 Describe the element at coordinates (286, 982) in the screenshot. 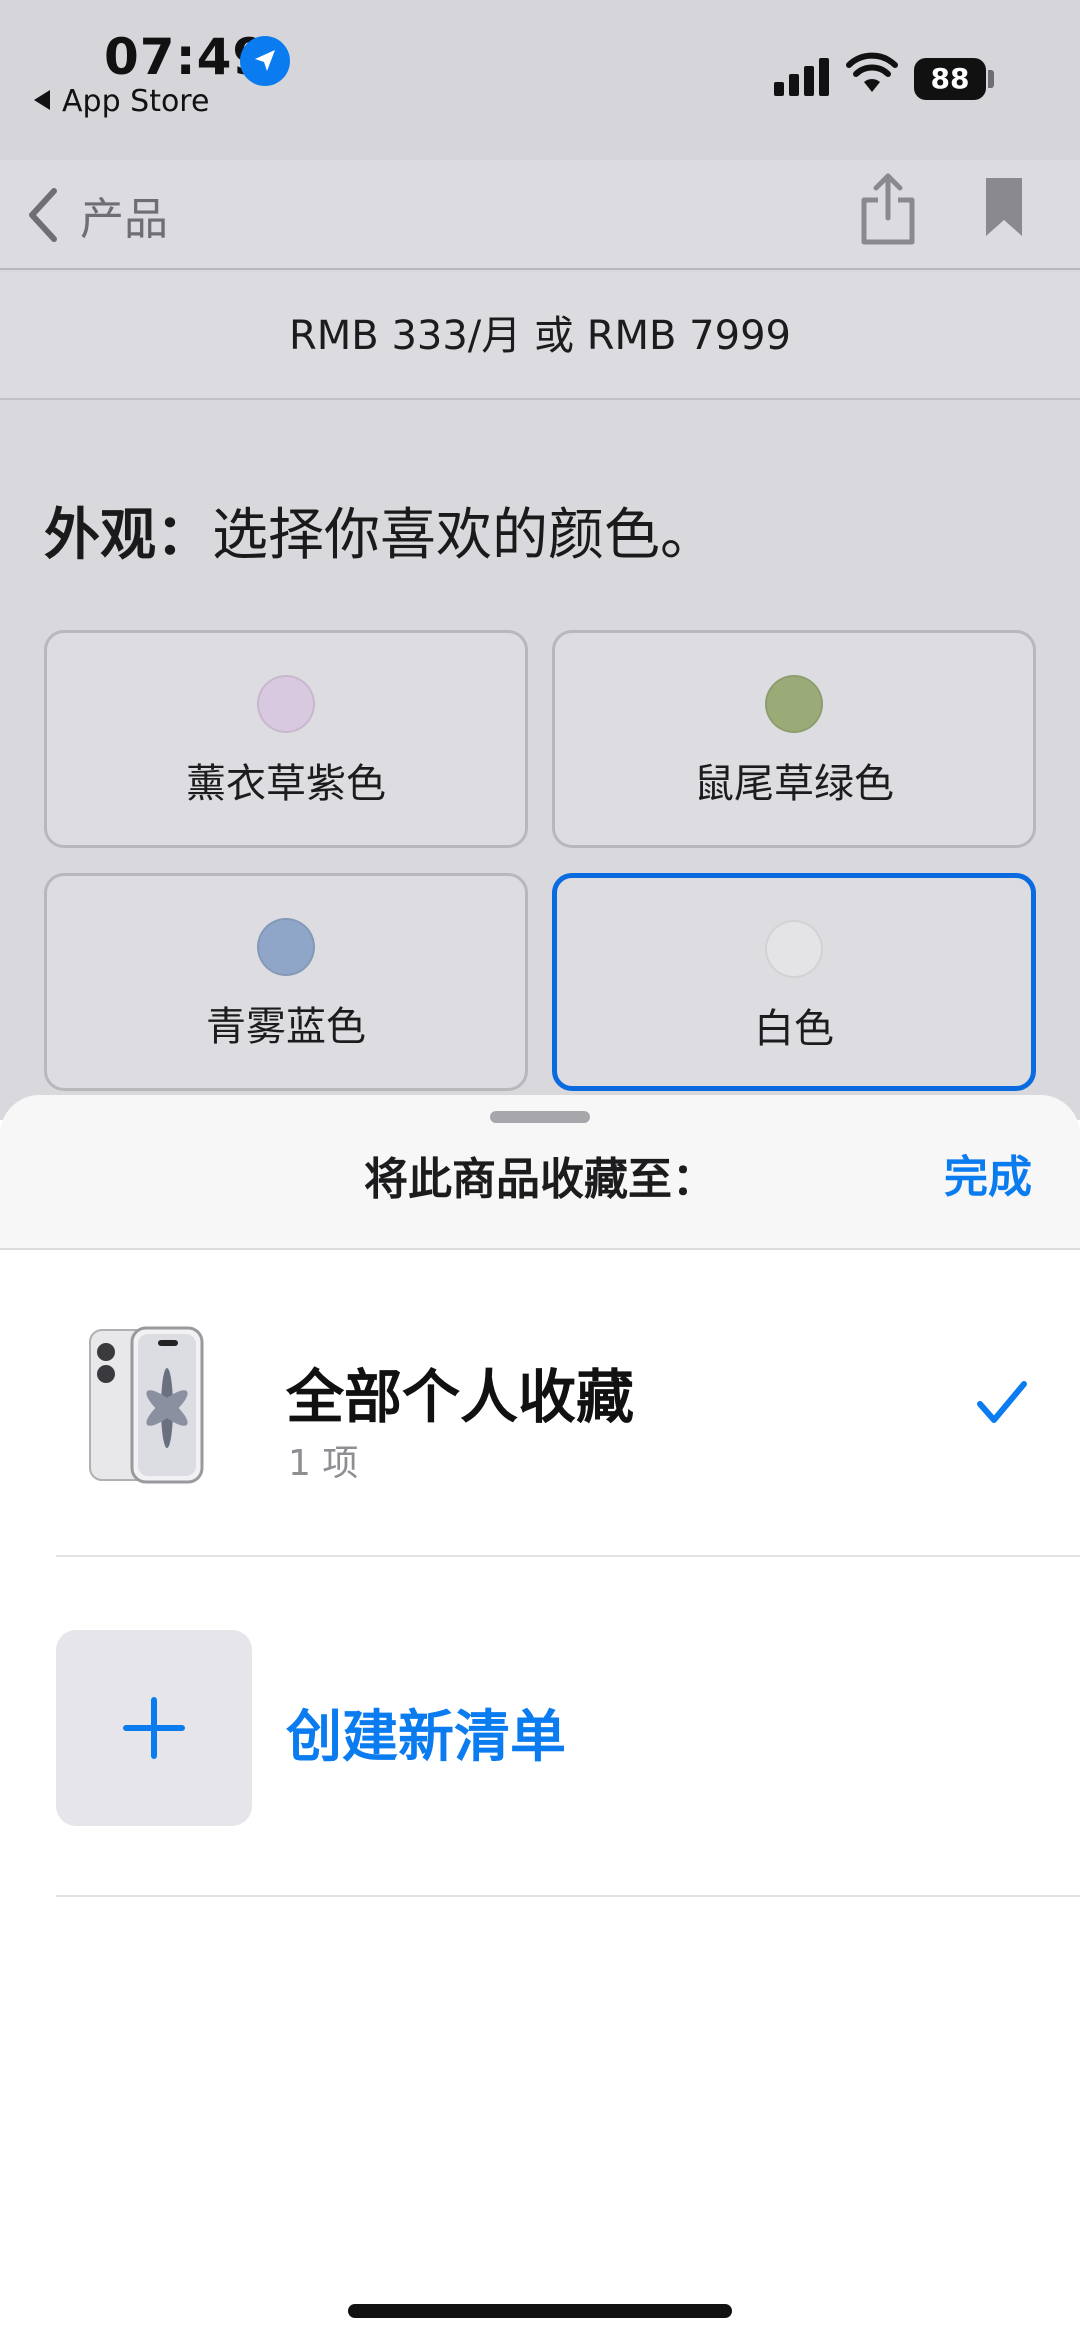

I see `color-option-mist-blue: 青雾蓝色` at that location.